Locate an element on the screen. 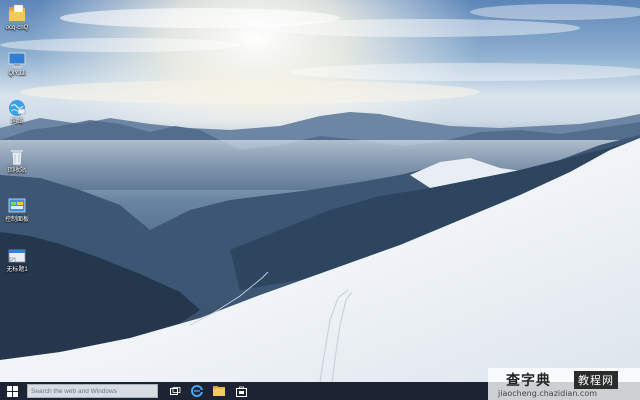  windows-logo-icon is located at coordinates (12, 391).